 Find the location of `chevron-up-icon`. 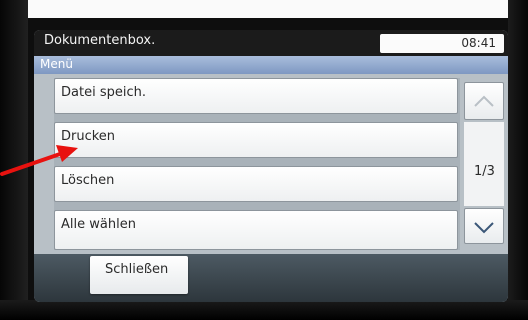

chevron-up-icon is located at coordinates (484, 101).